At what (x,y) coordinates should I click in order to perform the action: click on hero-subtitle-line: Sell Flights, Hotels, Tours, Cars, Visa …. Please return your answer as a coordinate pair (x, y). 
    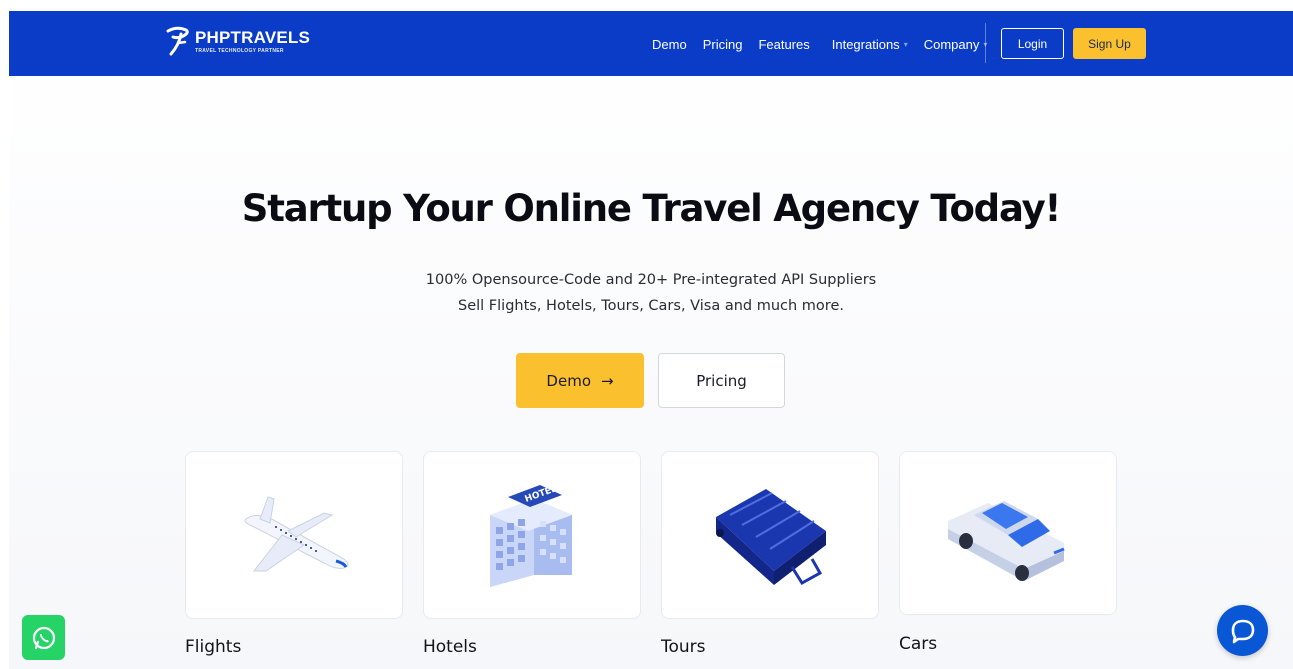
    Looking at the image, I should click on (651, 306).